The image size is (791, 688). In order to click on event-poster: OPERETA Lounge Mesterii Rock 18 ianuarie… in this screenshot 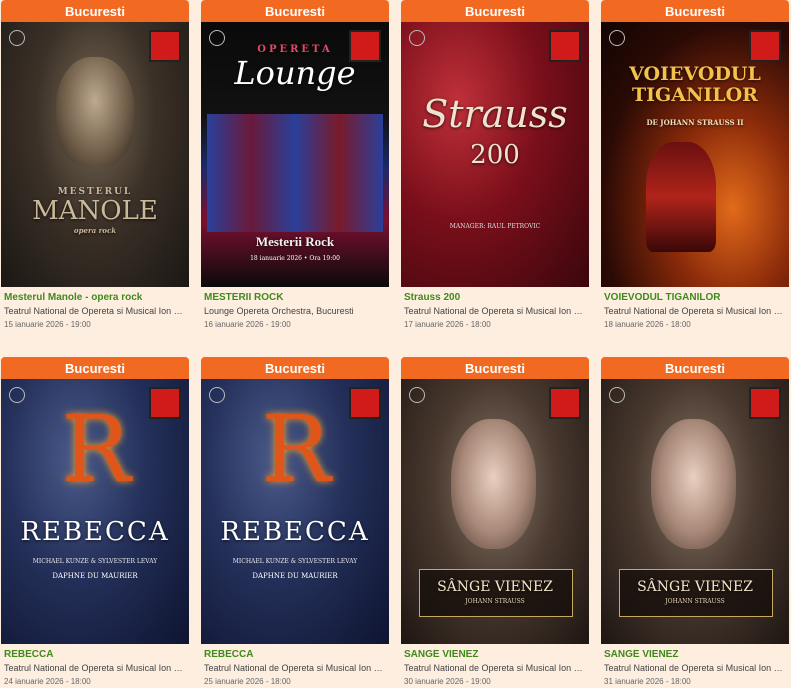, I will do `click(295, 154)`.